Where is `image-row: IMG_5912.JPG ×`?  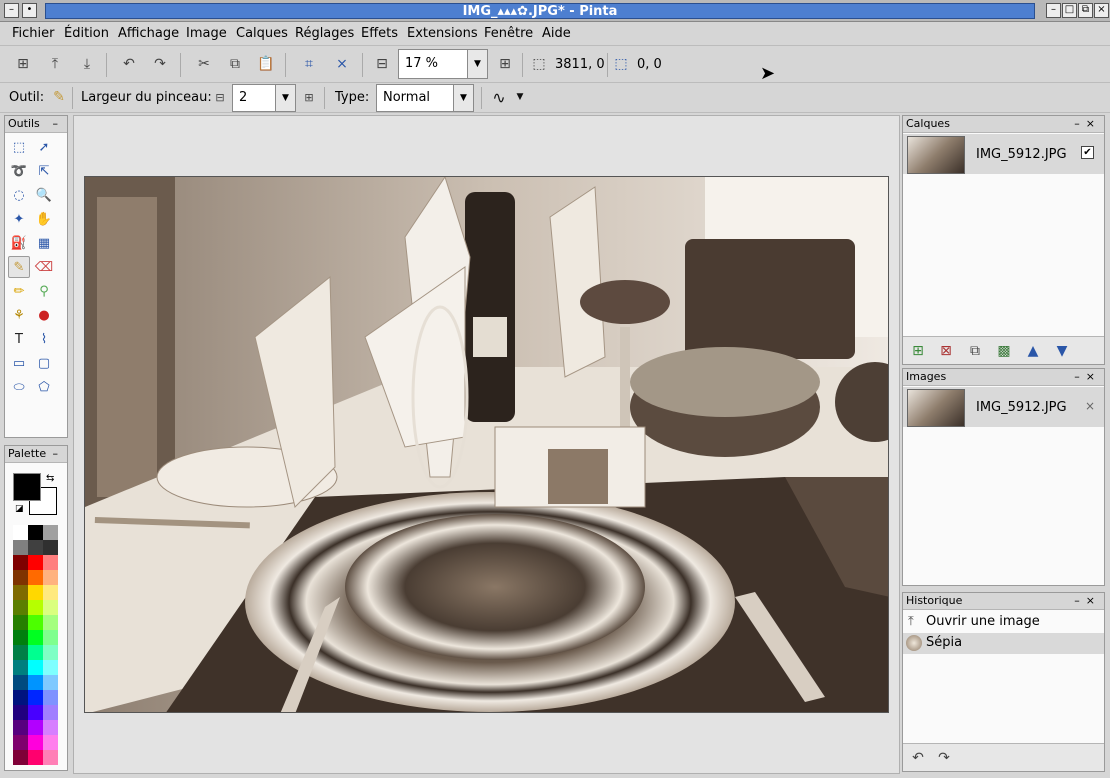 image-row: IMG_5912.JPG × is located at coordinates (1003, 407).